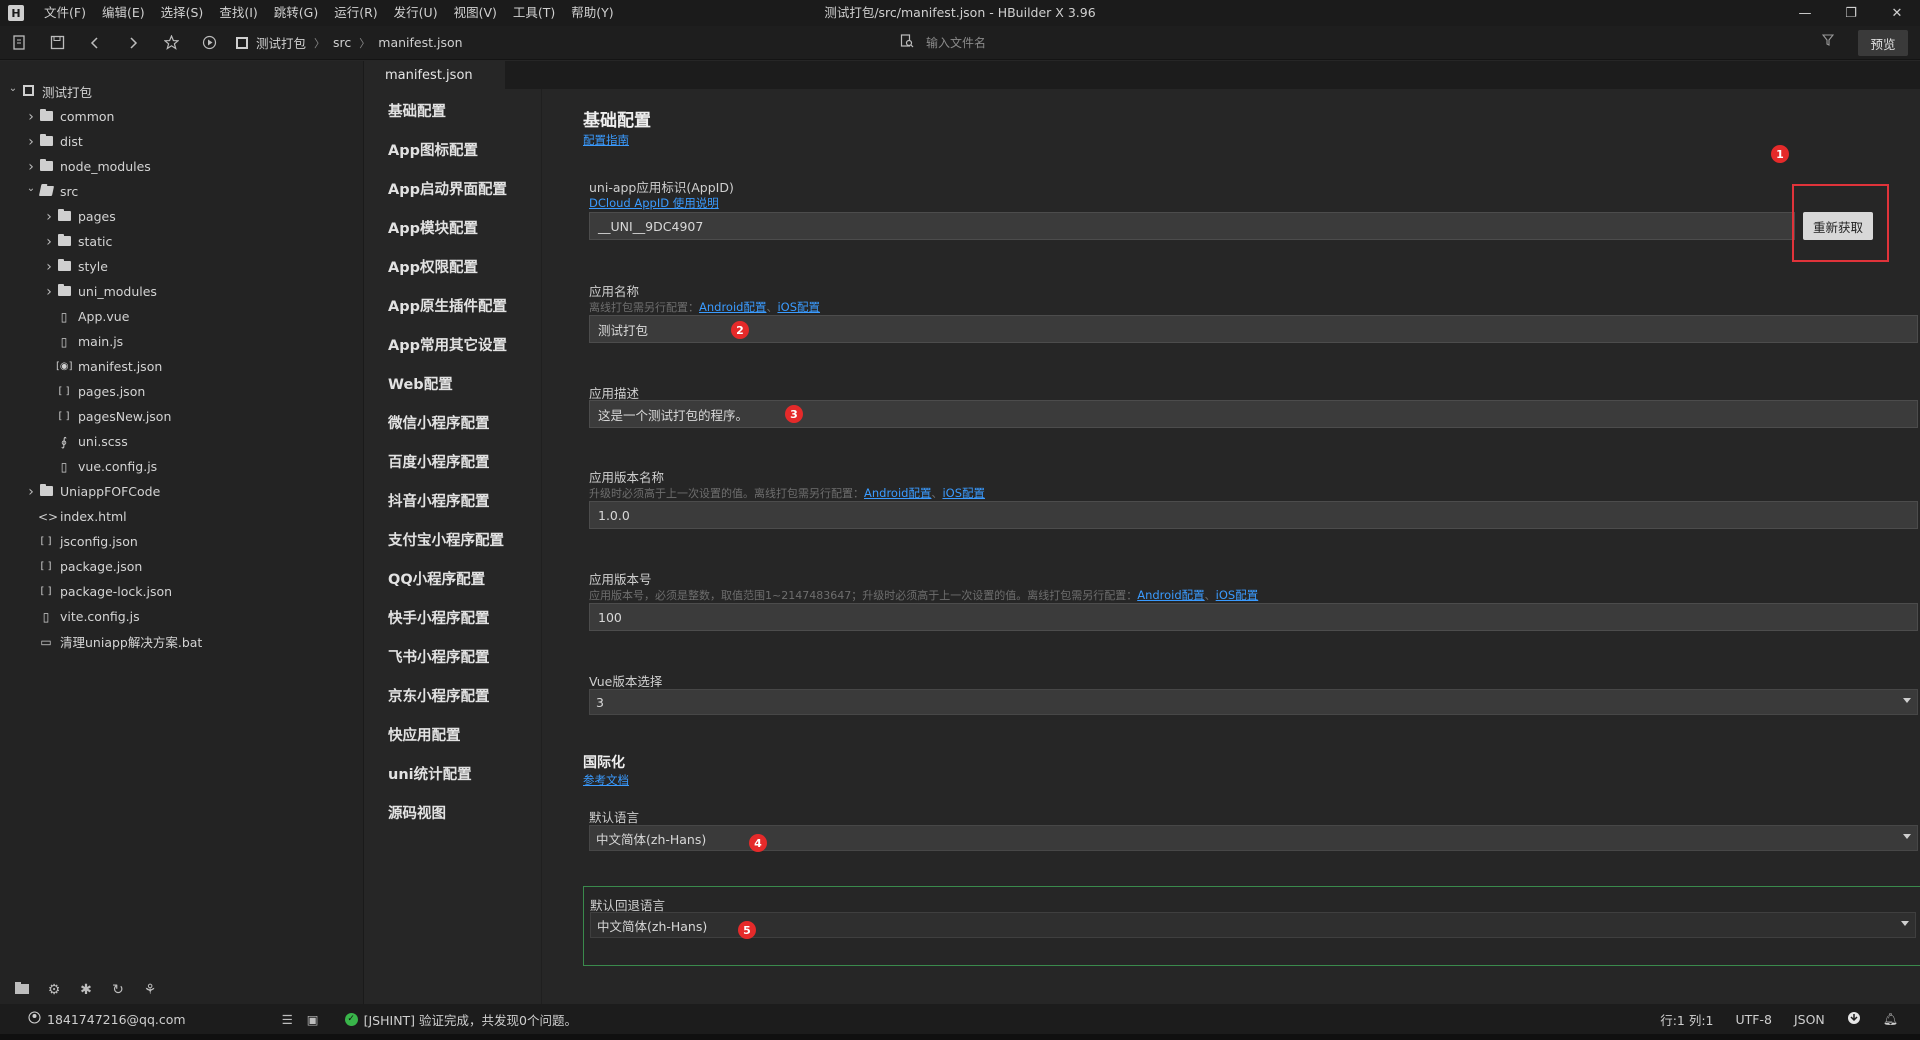  I want to click on tree-item: [ ] pagesNew.json, so click(181, 416).